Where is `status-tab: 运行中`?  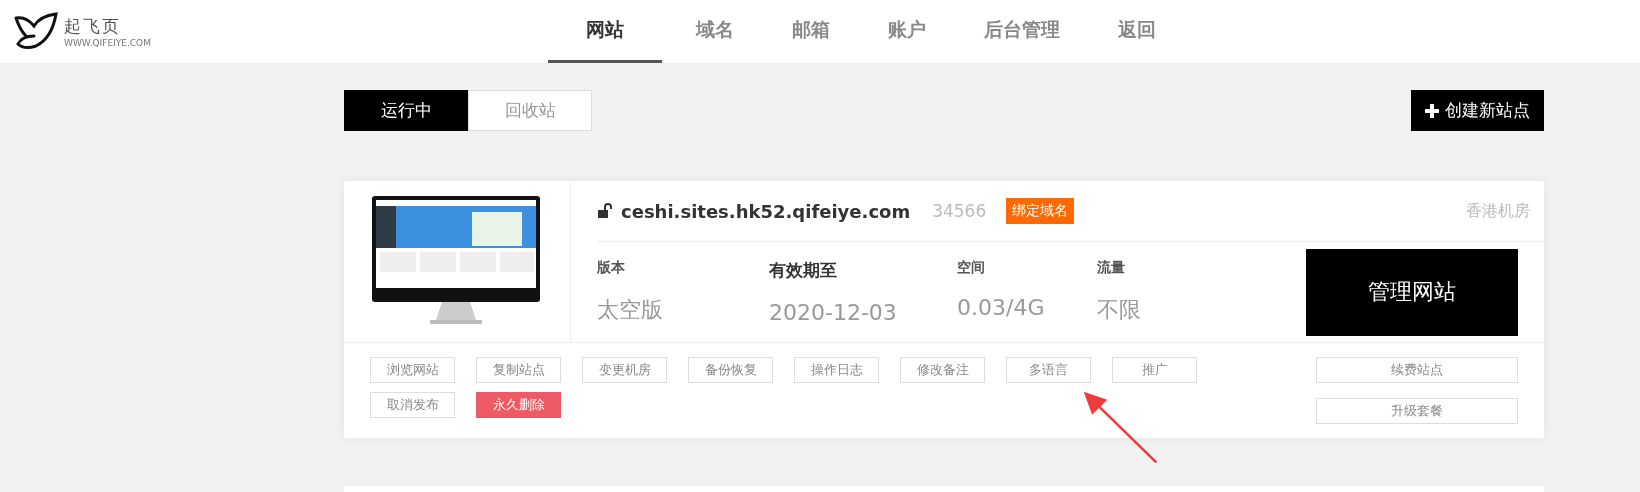
status-tab: 运行中 is located at coordinates (406, 110).